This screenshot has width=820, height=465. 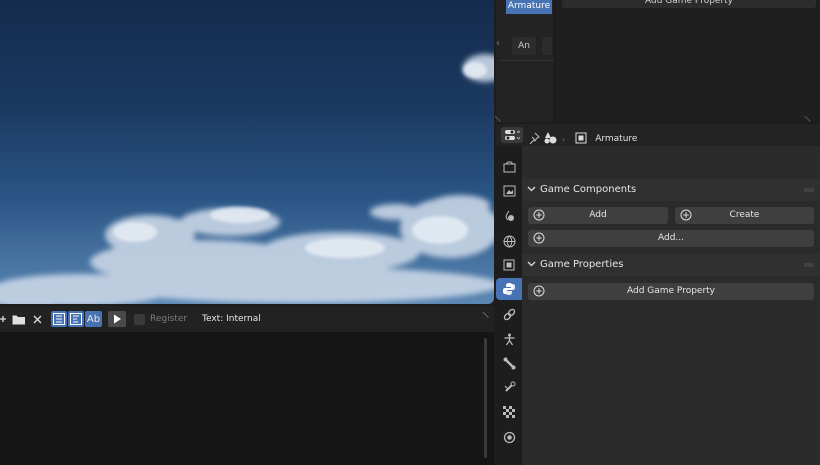 What do you see at coordinates (551, 139) in the screenshot?
I see `armature-data-icon` at bounding box center [551, 139].